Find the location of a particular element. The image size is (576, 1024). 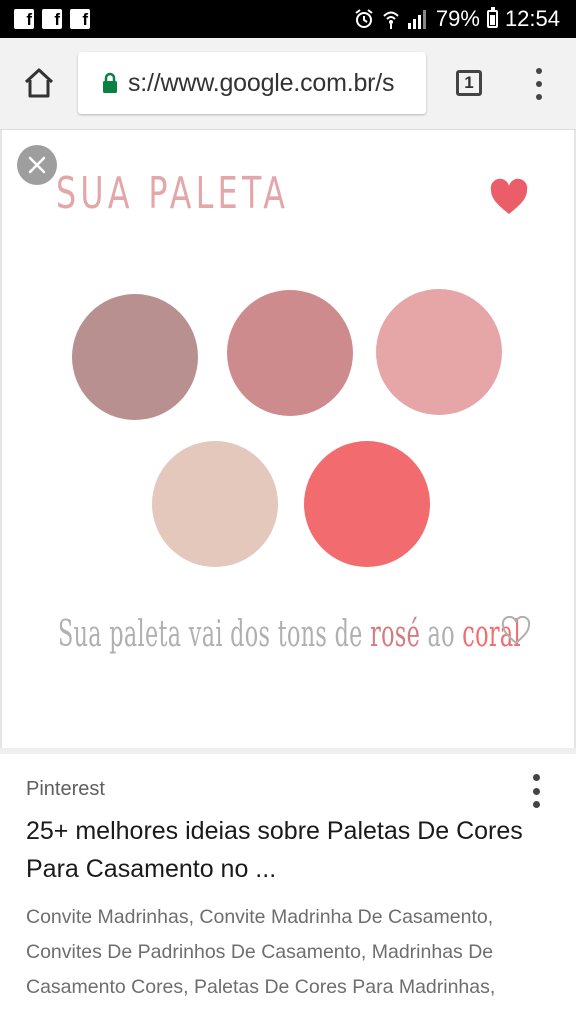

caption-prefix: Sua paleta vai dos tons de is located at coordinates (214, 634).